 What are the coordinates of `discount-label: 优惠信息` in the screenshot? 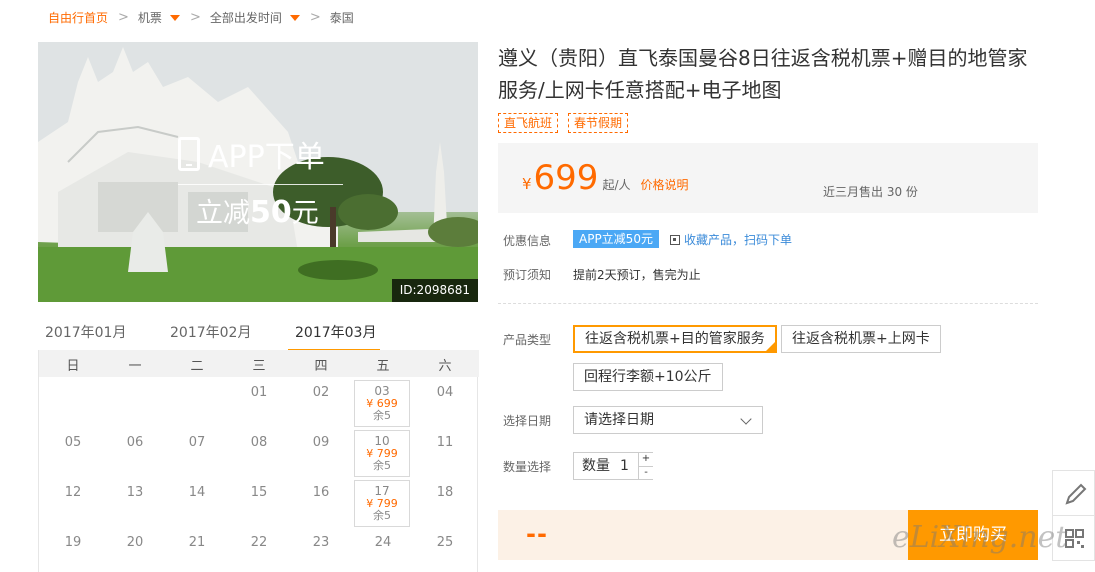 It's located at (527, 241).